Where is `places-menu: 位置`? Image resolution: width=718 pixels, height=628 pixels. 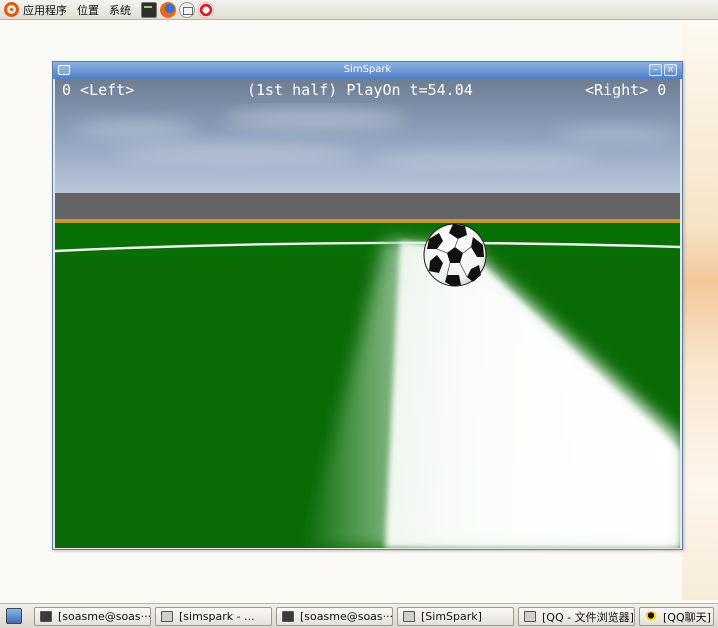 places-menu: 位置 is located at coordinates (88, 10).